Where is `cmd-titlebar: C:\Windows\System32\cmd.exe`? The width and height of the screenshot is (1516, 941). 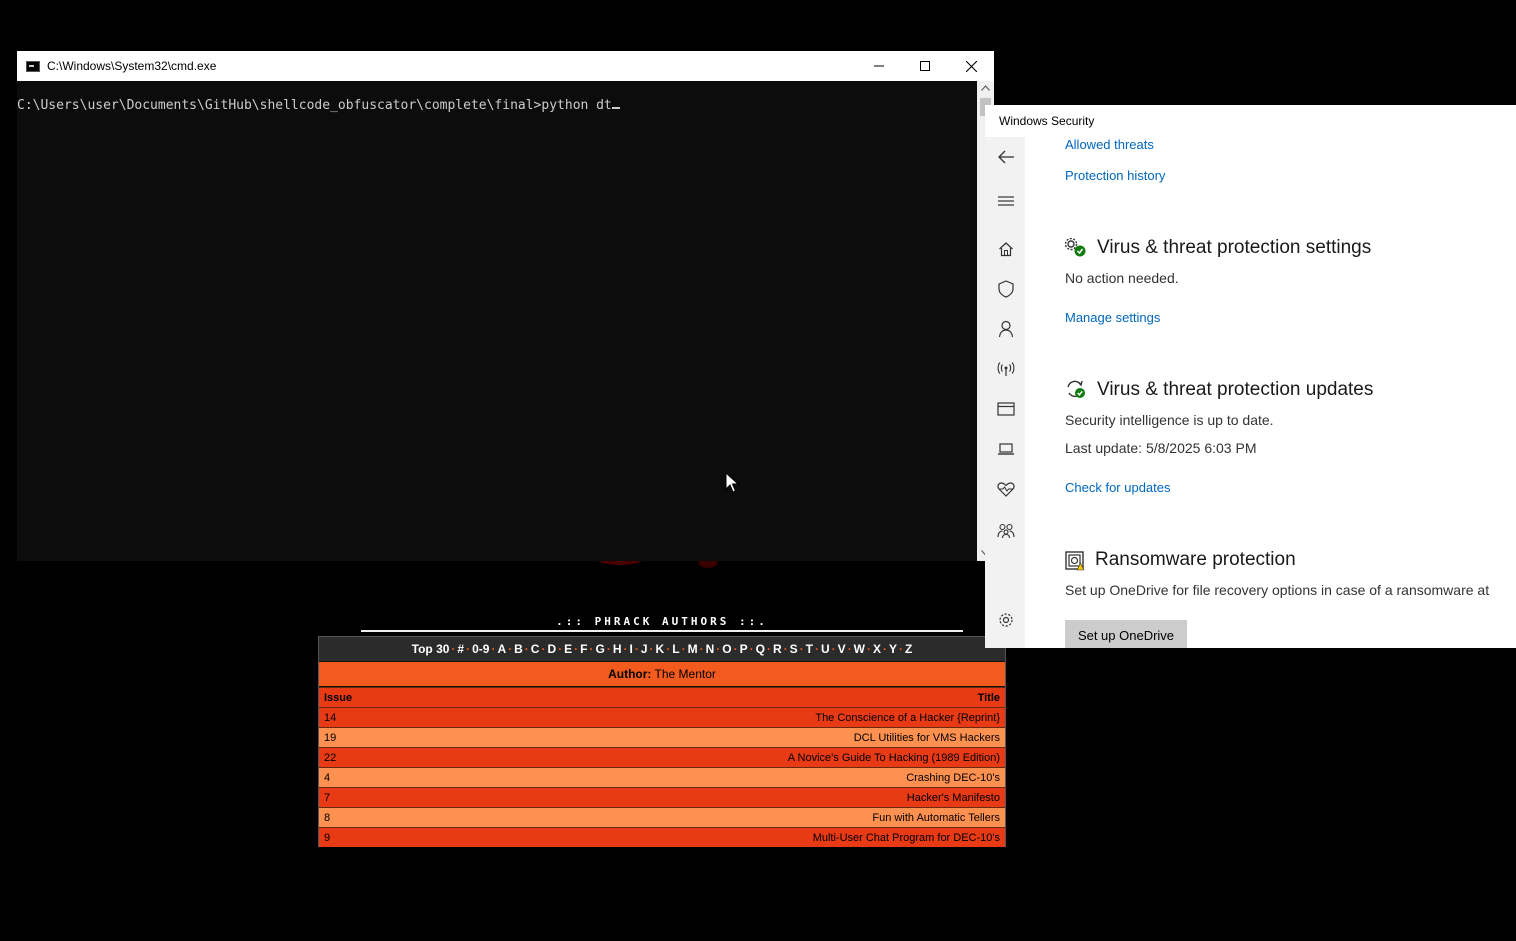
cmd-titlebar: C:\Windows\System32\cmd.exe is located at coordinates (505, 66).